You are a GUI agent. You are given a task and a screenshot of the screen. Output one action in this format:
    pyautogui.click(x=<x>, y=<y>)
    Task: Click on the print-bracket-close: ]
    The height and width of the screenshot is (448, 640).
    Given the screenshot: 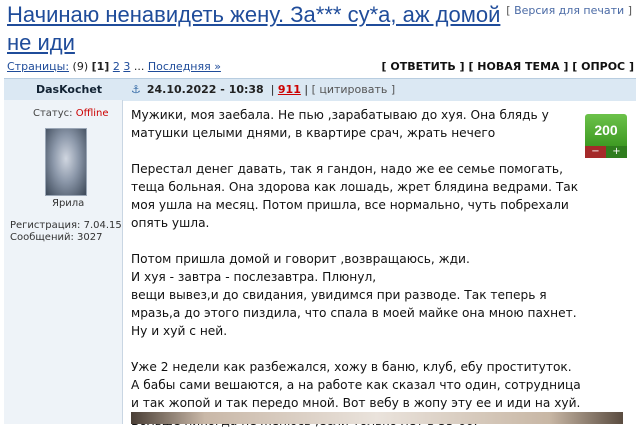 What is the action you would take?
    pyautogui.click(x=628, y=10)
    